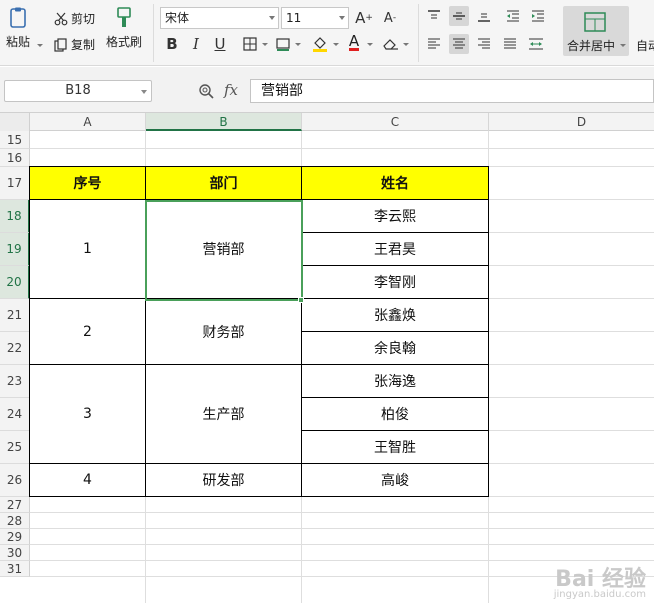  What do you see at coordinates (15, 569) in the screenshot?
I see `row-header: 31` at bounding box center [15, 569].